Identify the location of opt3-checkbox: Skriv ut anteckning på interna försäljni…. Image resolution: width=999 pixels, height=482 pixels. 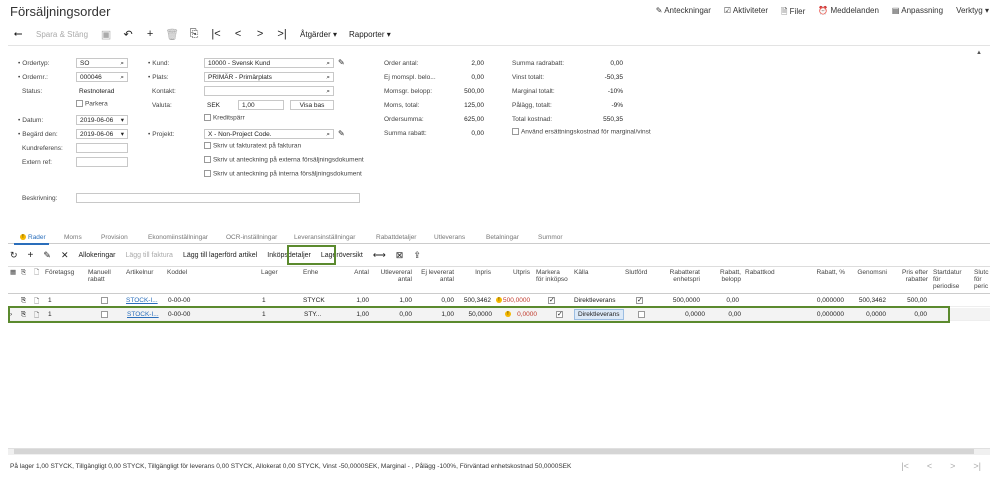
(283, 173).